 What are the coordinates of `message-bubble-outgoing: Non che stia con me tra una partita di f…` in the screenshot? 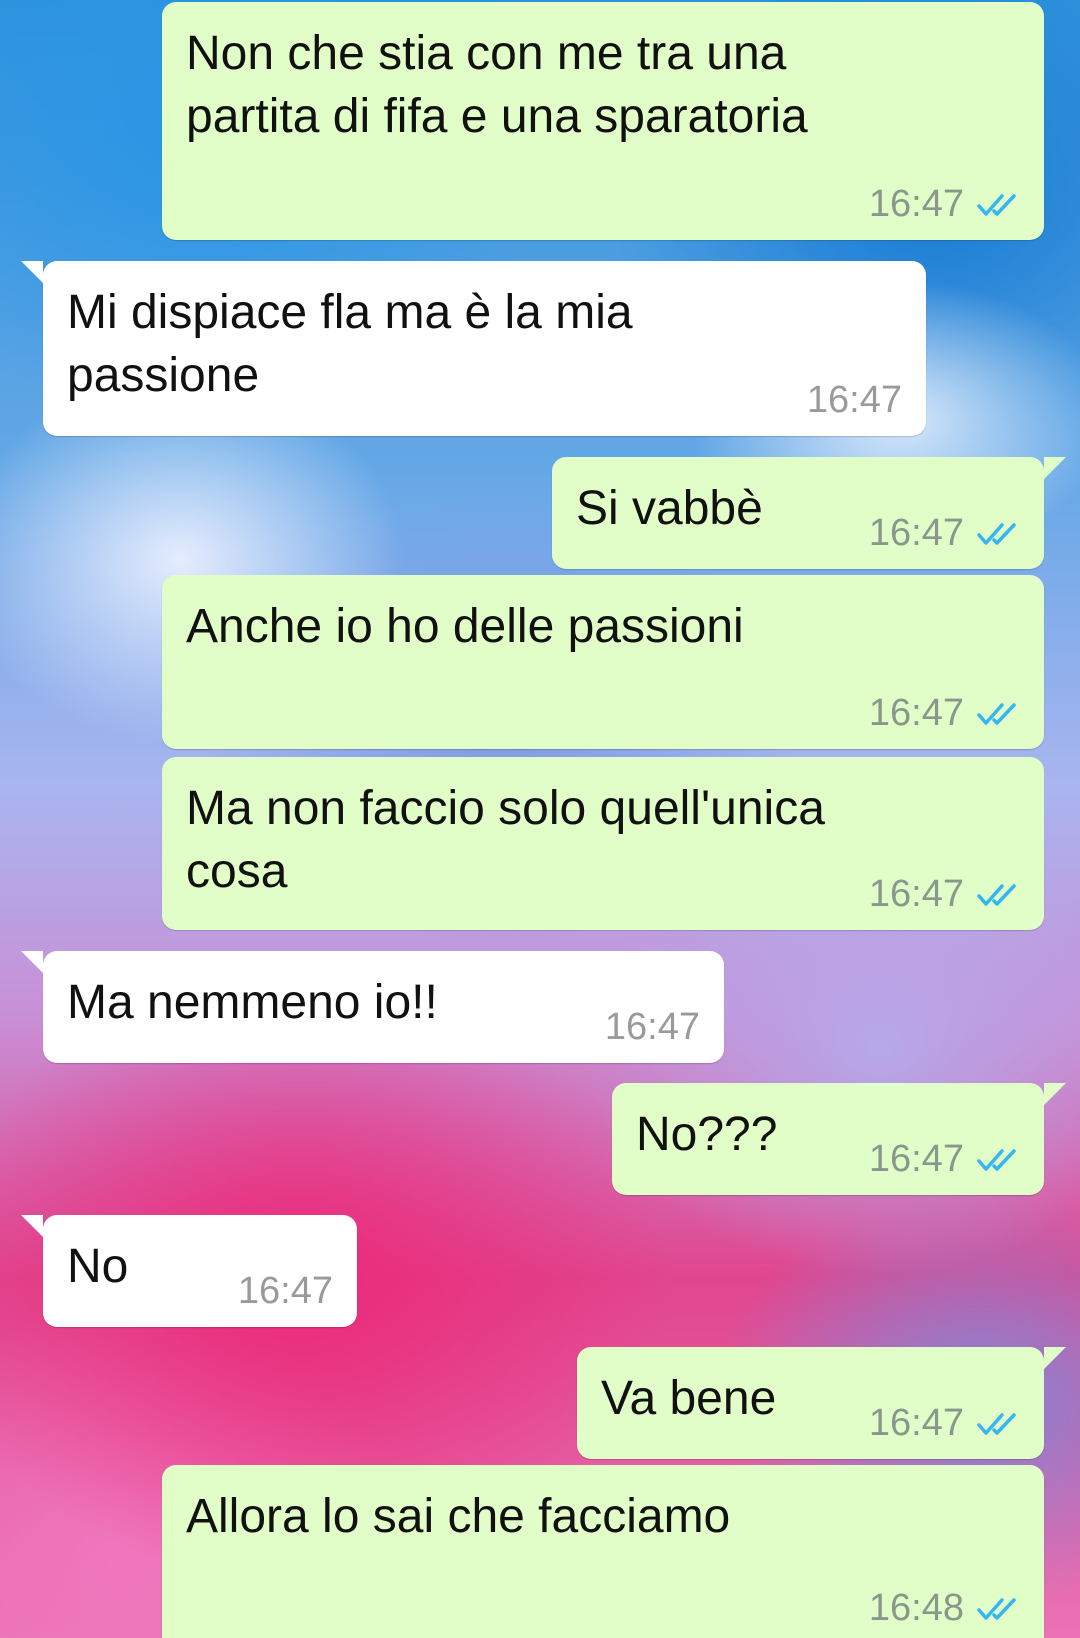 It's located at (603, 121).